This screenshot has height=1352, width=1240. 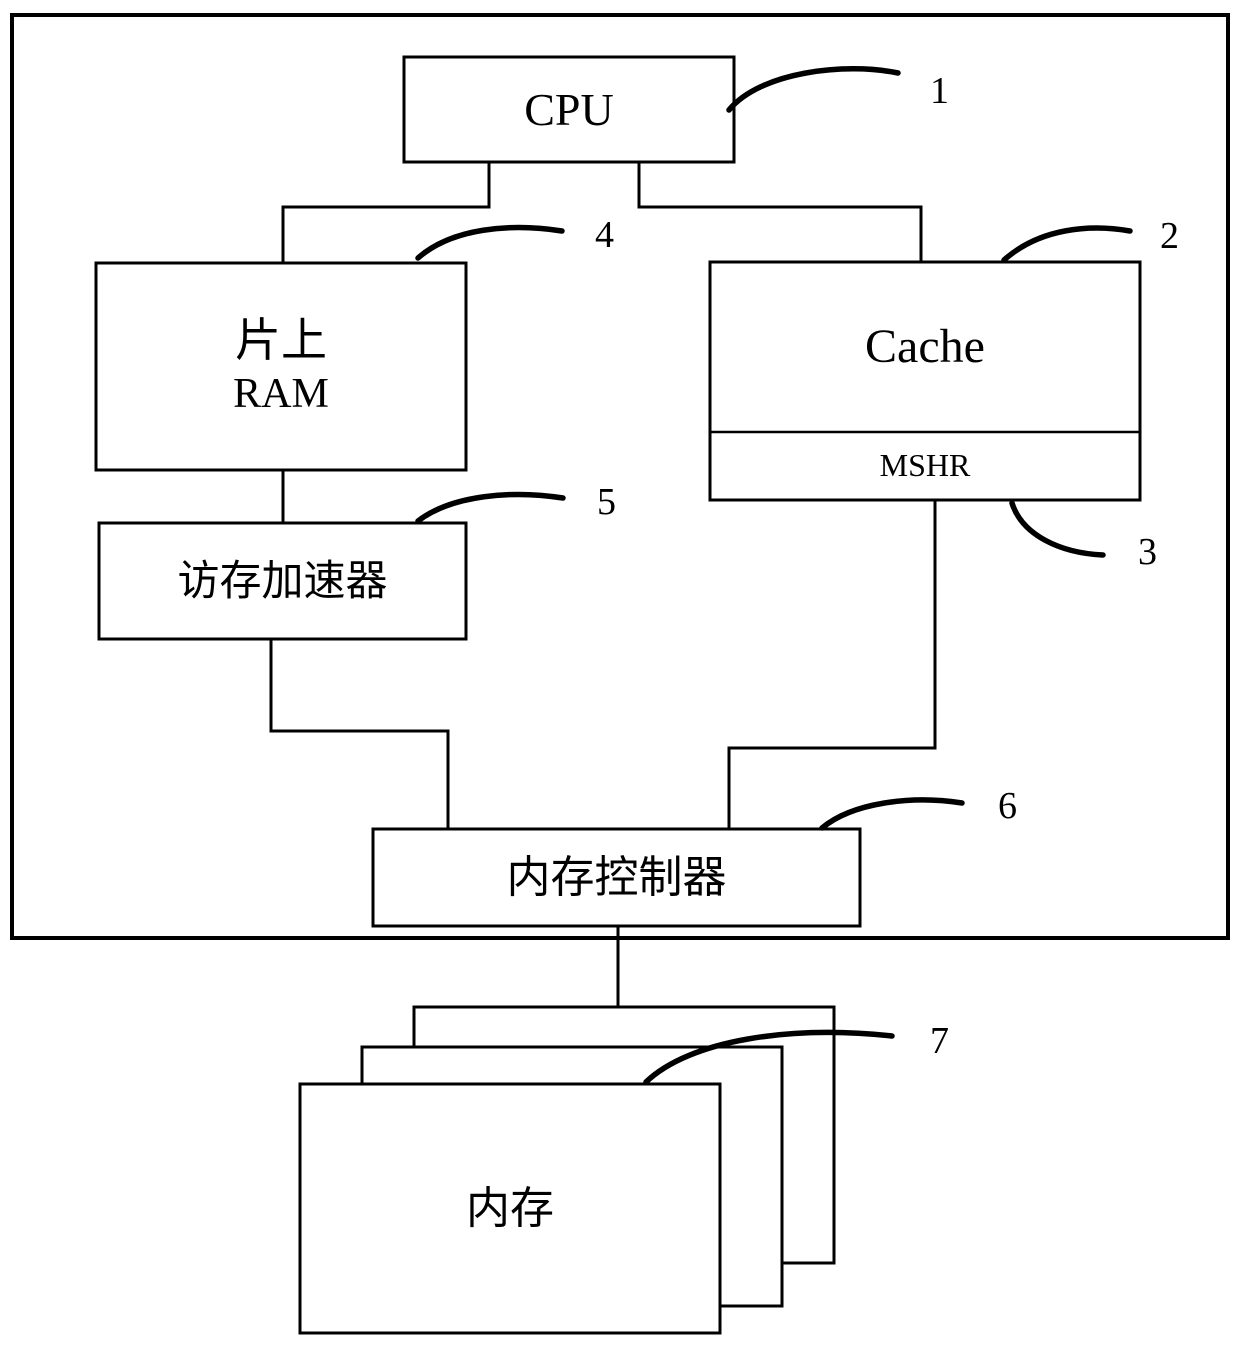 I want to click on reference-number-3: 3, so click(x=1147, y=552).